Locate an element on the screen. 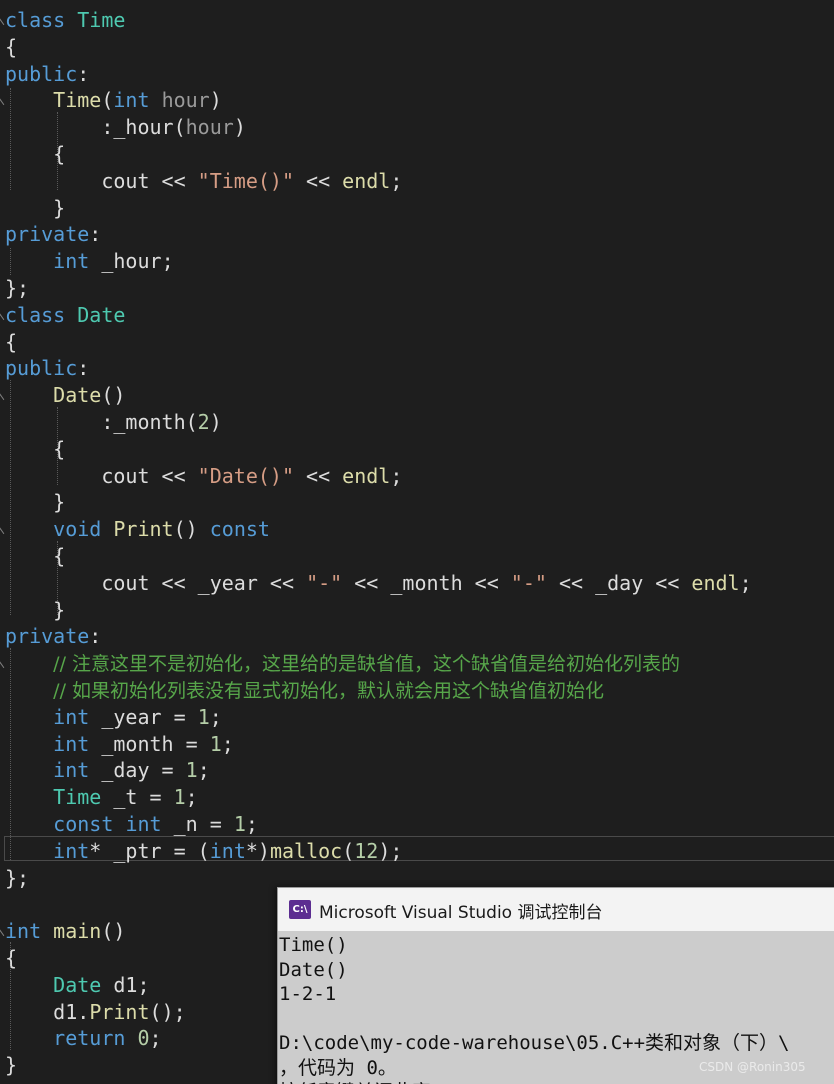  code-line: class Time is located at coordinates (417, 20).